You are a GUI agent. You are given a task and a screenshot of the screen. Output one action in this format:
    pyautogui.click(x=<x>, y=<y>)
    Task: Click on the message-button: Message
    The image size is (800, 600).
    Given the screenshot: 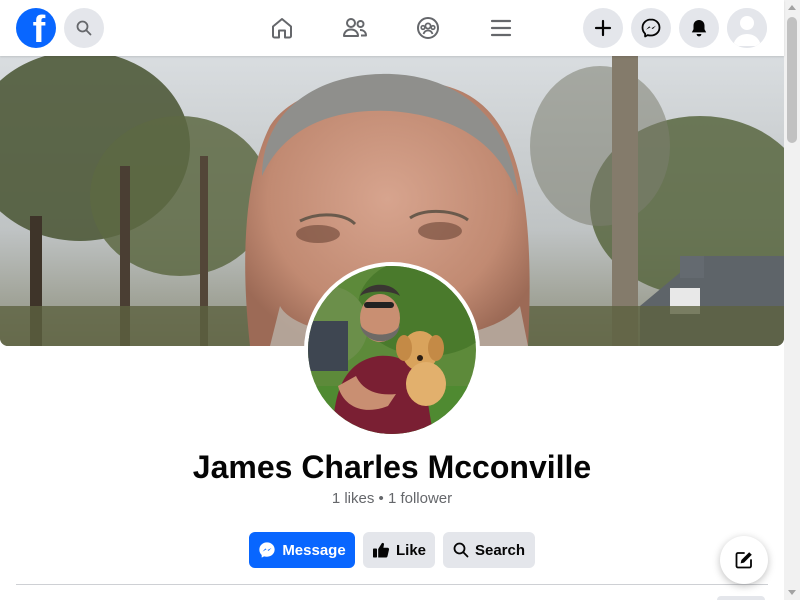 What is the action you would take?
    pyautogui.click(x=302, y=550)
    